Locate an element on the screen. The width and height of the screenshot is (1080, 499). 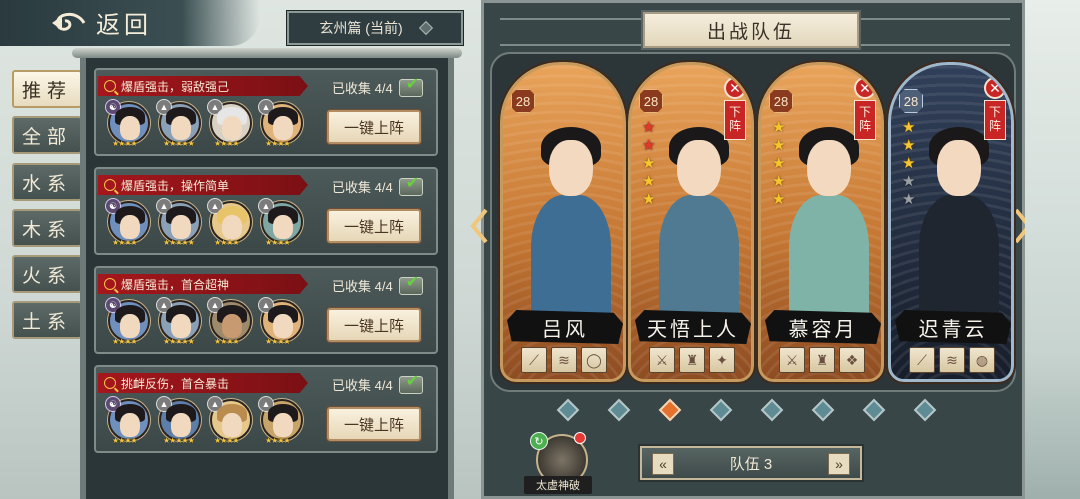
hero-card-murongyue: 28 ★ ★ ★ ★ ★ ✕ 下阵 慕容月 ⚔ ♜ ❖ is located at coordinates (821, 222).